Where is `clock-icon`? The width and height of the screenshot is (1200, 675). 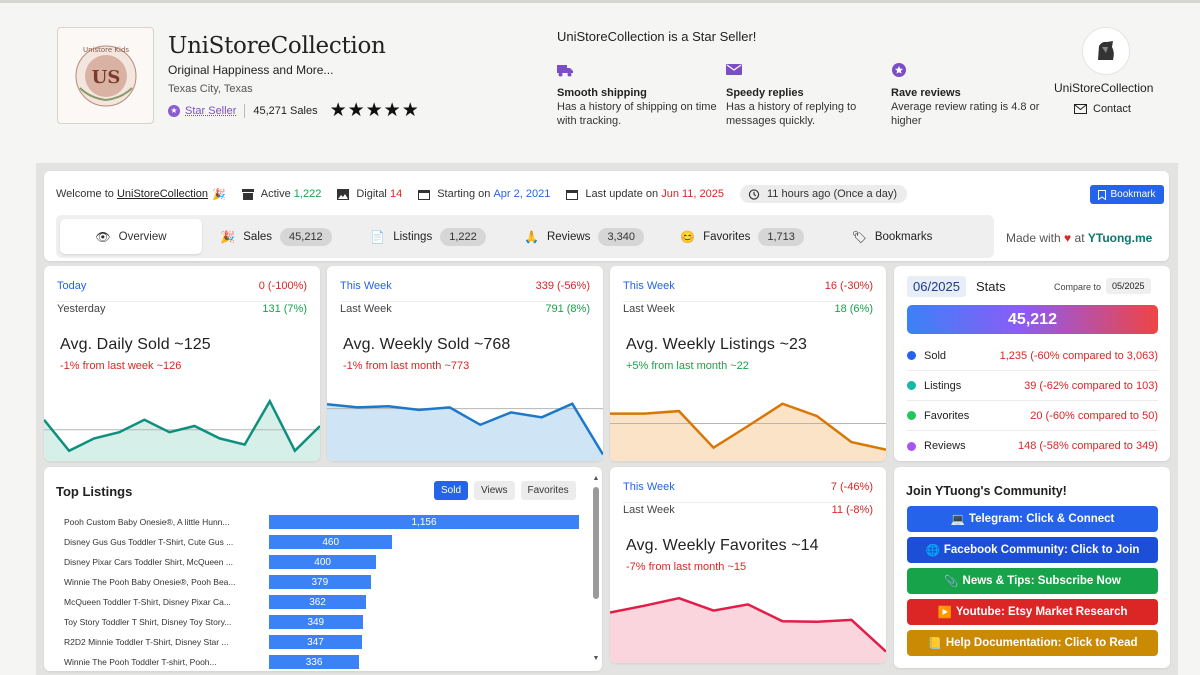
clock-icon is located at coordinates (754, 194).